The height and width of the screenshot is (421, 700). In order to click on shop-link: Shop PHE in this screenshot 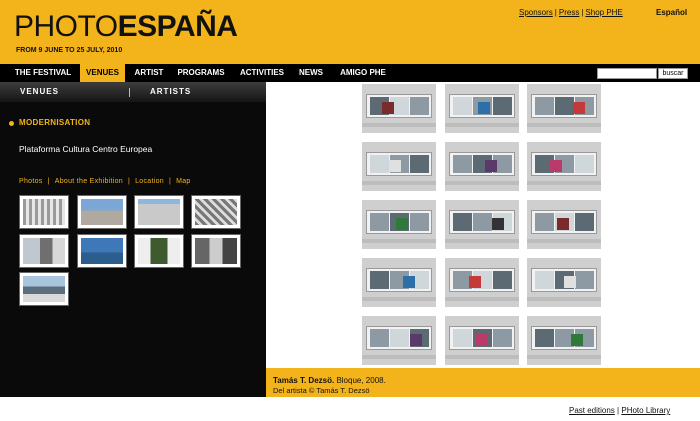, I will do `click(603, 12)`.